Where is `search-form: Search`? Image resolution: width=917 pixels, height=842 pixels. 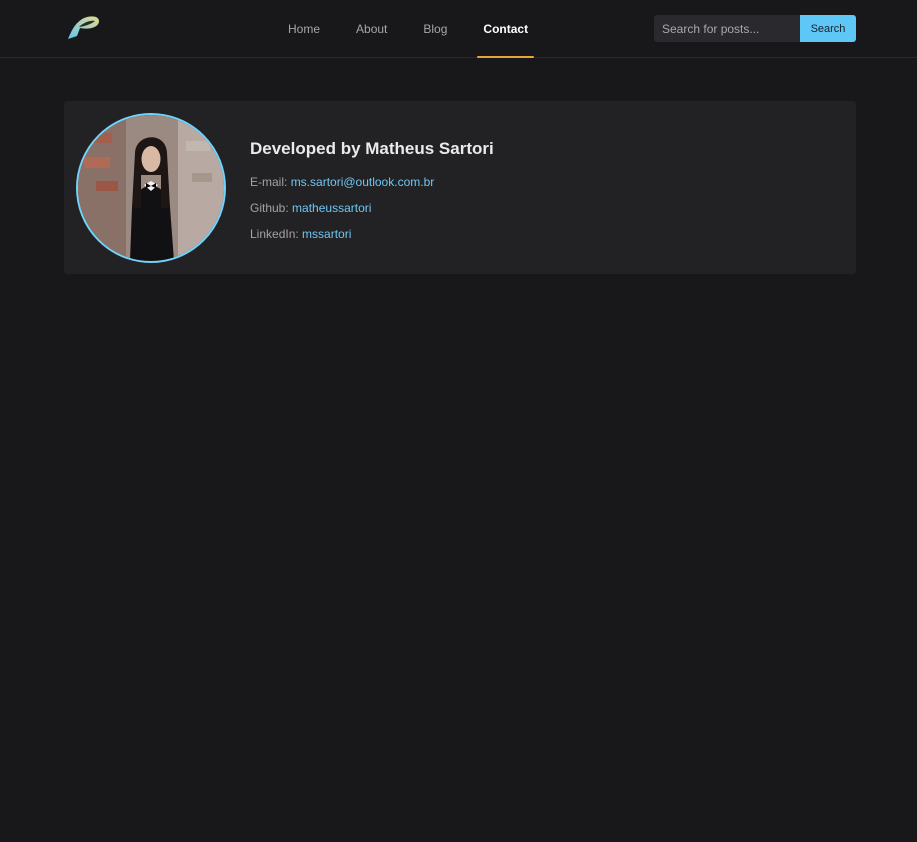 search-form: Search is located at coordinates (755, 28).